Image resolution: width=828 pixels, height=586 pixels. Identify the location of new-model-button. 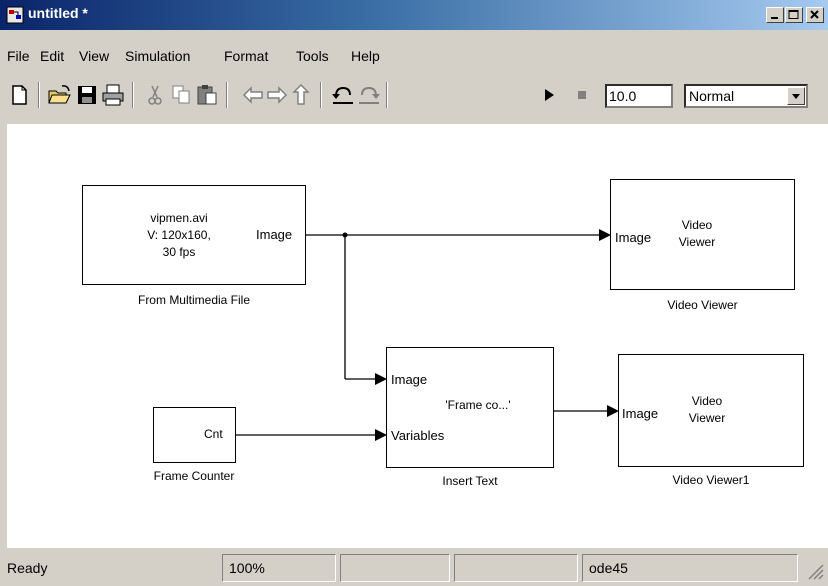
(19, 95).